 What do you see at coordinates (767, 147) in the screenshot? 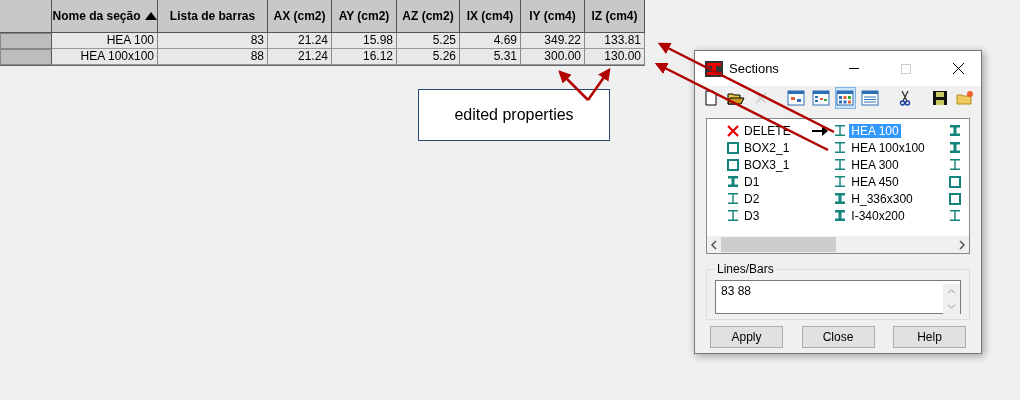
I see `list-item: BOX2_1` at bounding box center [767, 147].